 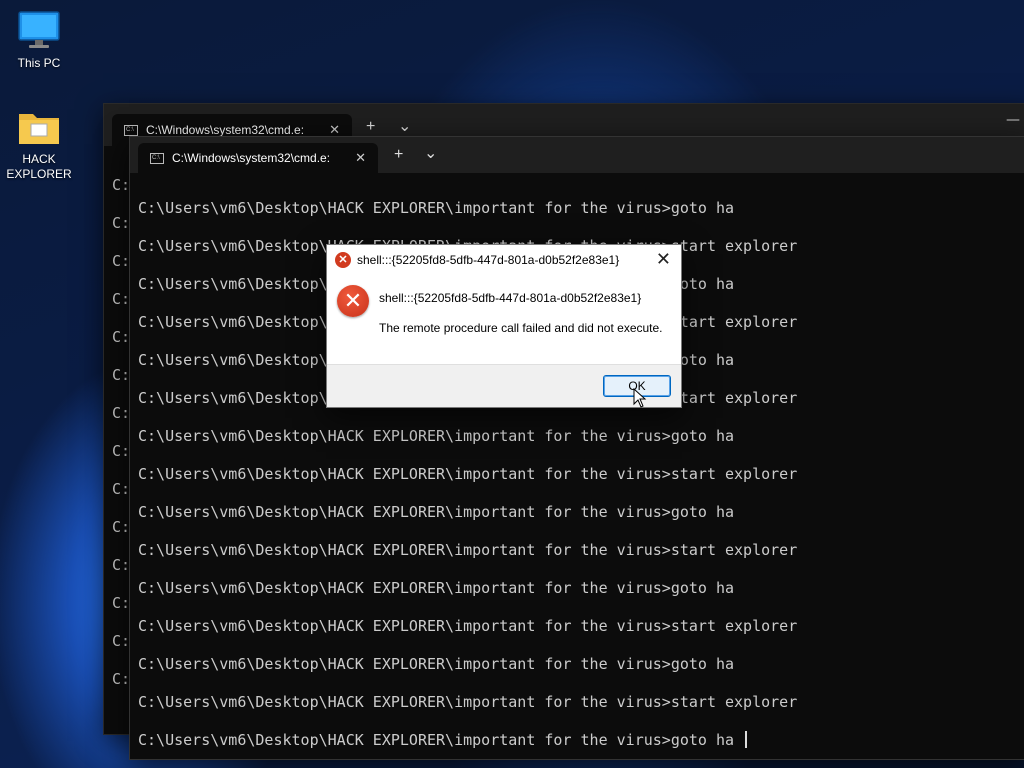 What do you see at coordinates (640, 398) in the screenshot?
I see `mouse-pointer-icon` at bounding box center [640, 398].